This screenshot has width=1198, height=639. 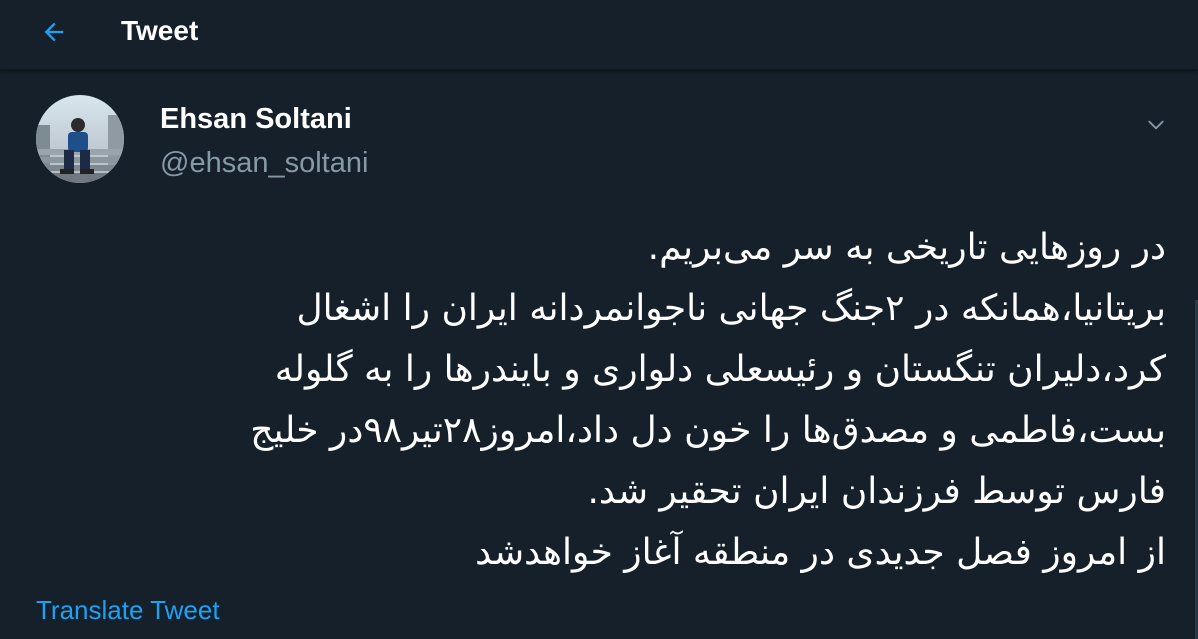 What do you see at coordinates (876, 491) in the screenshot?
I see `tweet-text-line: فارس توسط فرزندان ایران تحقیر شد.` at bounding box center [876, 491].